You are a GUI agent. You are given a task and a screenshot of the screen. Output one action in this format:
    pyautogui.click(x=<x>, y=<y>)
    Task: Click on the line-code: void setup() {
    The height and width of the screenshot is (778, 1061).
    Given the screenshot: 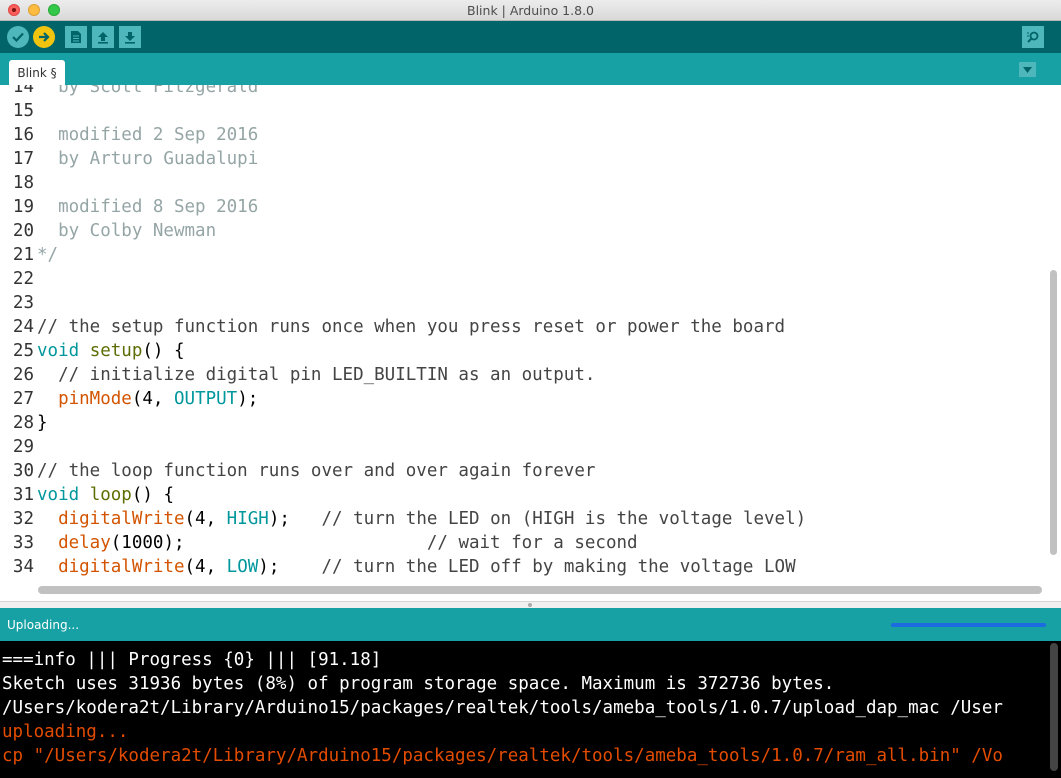 What is the action you would take?
    pyautogui.click(x=111, y=351)
    